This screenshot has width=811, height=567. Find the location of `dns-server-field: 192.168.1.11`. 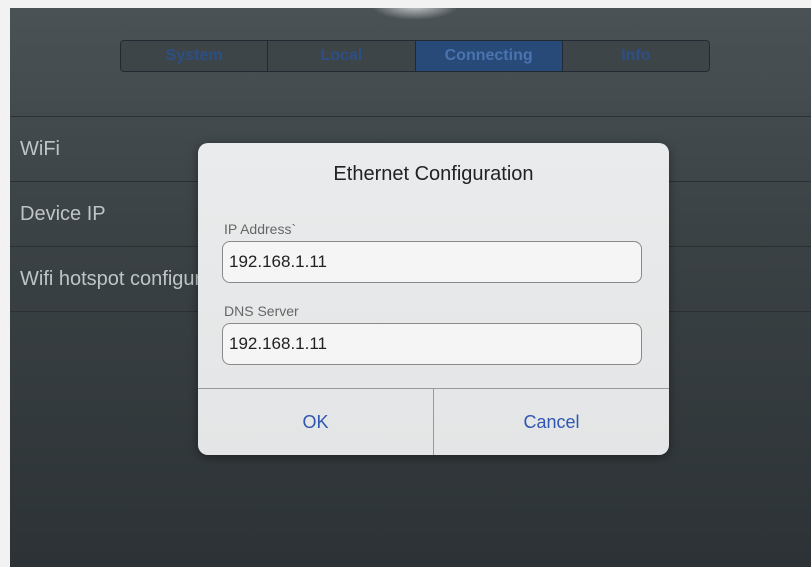

dns-server-field: 192.168.1.11 is located at coordinates (432, 344).